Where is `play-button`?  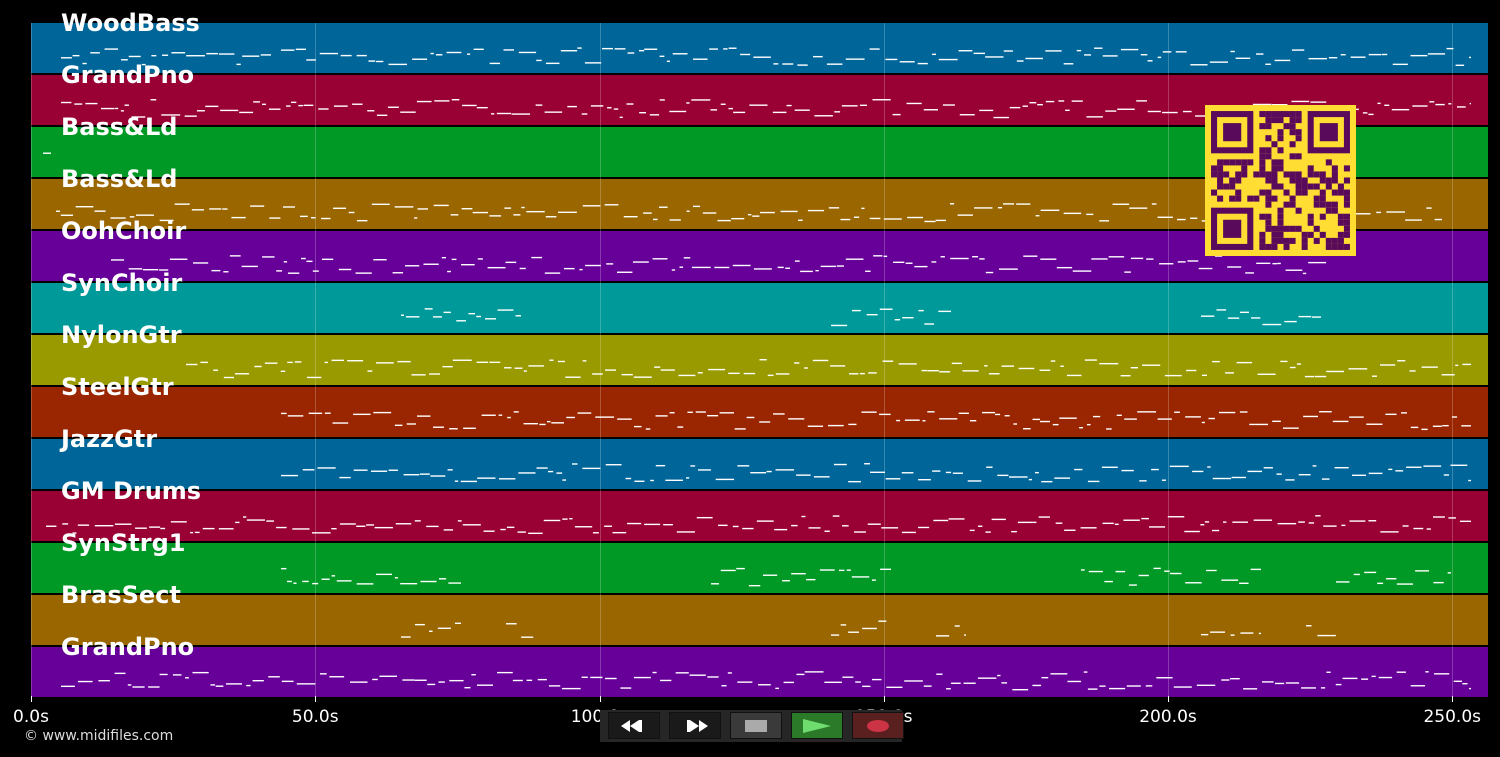
play-button is located at coordinates (817, 725).